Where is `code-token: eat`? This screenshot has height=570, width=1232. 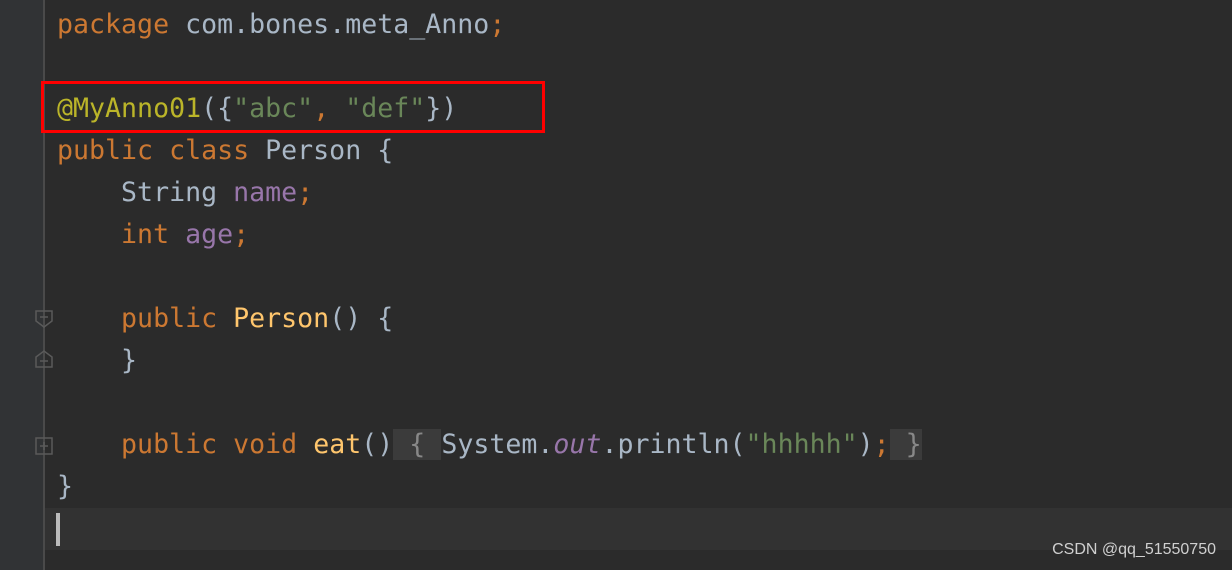
code-token: eat is located at coordinates (337, 444).